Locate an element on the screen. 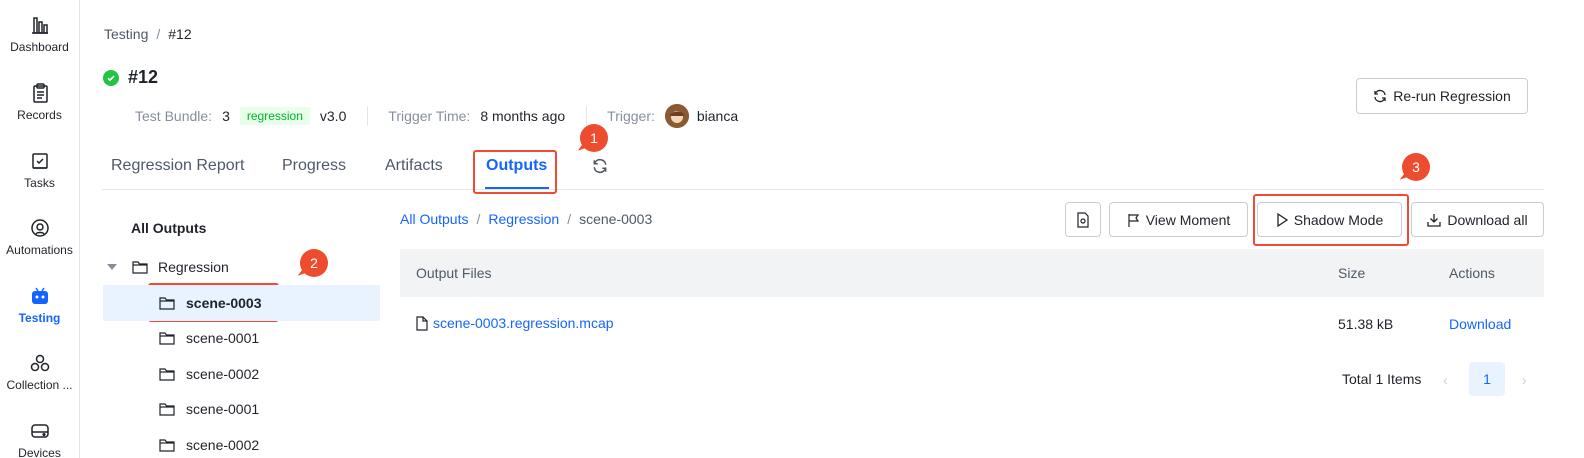 Image resolution: width=1584 pixels, height=458 pixels. clipboard-icon is located at coordinates (40, 93).